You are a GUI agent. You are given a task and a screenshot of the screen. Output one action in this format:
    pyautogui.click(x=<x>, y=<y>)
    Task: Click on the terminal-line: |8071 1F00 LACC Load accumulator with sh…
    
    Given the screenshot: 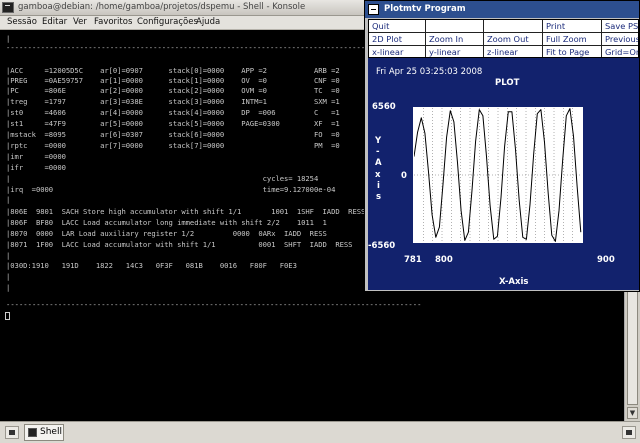 What is the action you would take?
    pyautogui.click(x=179, y=244)
    